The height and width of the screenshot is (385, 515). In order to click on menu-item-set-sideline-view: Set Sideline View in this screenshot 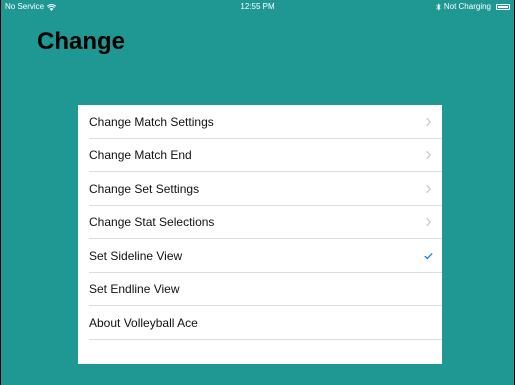, I will do `click(260, 256)`.